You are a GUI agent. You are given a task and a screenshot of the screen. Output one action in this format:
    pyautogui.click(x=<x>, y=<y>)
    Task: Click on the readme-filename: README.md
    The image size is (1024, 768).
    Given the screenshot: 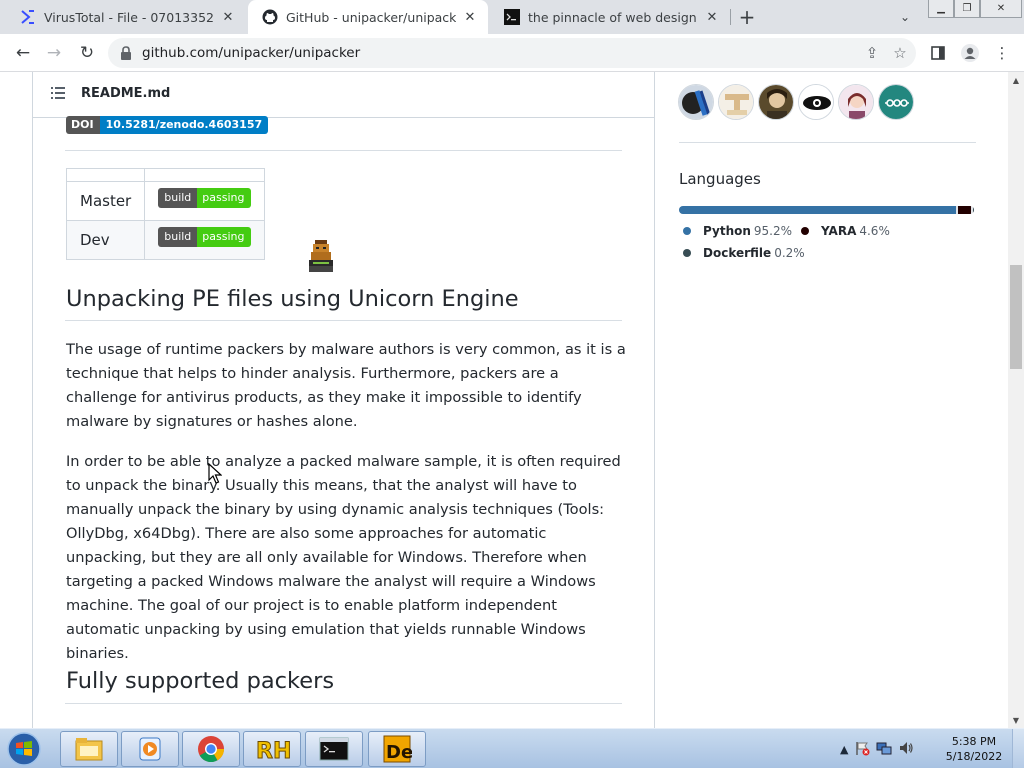 What is the action you would take?
    pyautogui.click(x=125, y=93)
    